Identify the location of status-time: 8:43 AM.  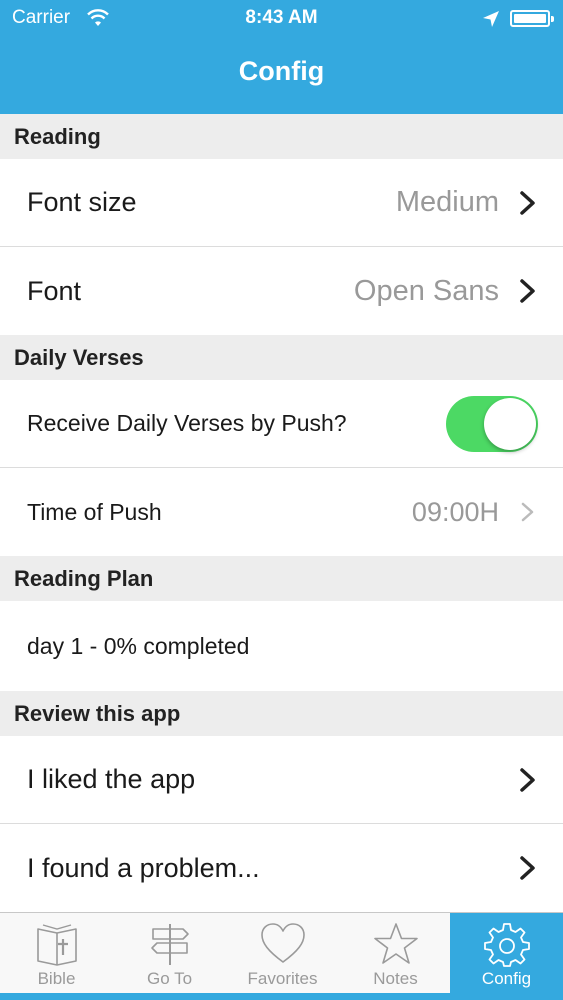
(281, 17).